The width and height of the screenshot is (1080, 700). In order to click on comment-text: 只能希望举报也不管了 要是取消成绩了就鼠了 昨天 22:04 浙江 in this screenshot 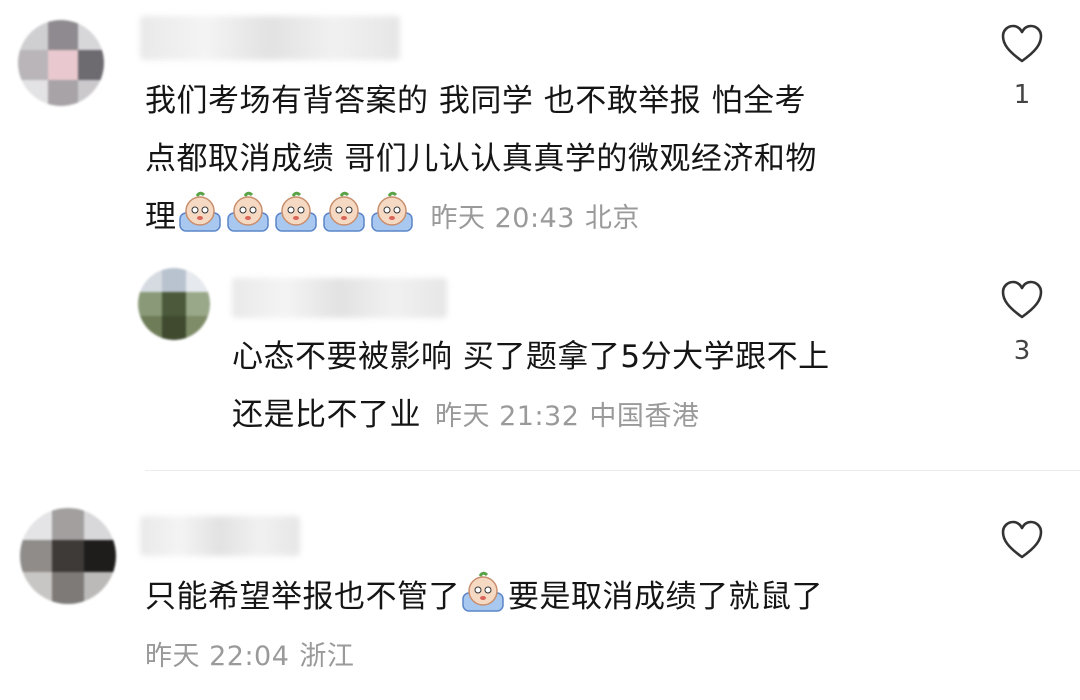, I will do `click(484, 627)`.